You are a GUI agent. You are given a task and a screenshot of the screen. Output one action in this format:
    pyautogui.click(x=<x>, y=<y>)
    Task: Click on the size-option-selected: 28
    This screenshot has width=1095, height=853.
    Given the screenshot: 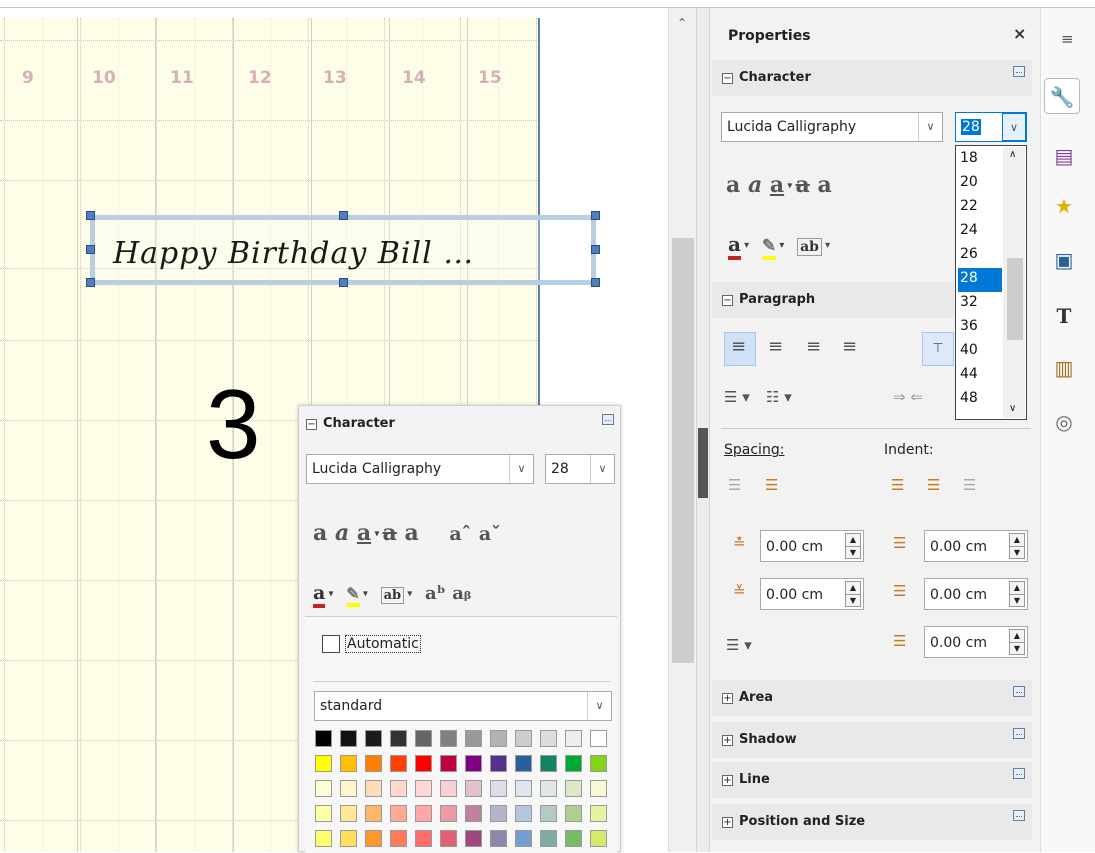 What is the action you would take?
    pyautogui.click(x=980, y=280)
    